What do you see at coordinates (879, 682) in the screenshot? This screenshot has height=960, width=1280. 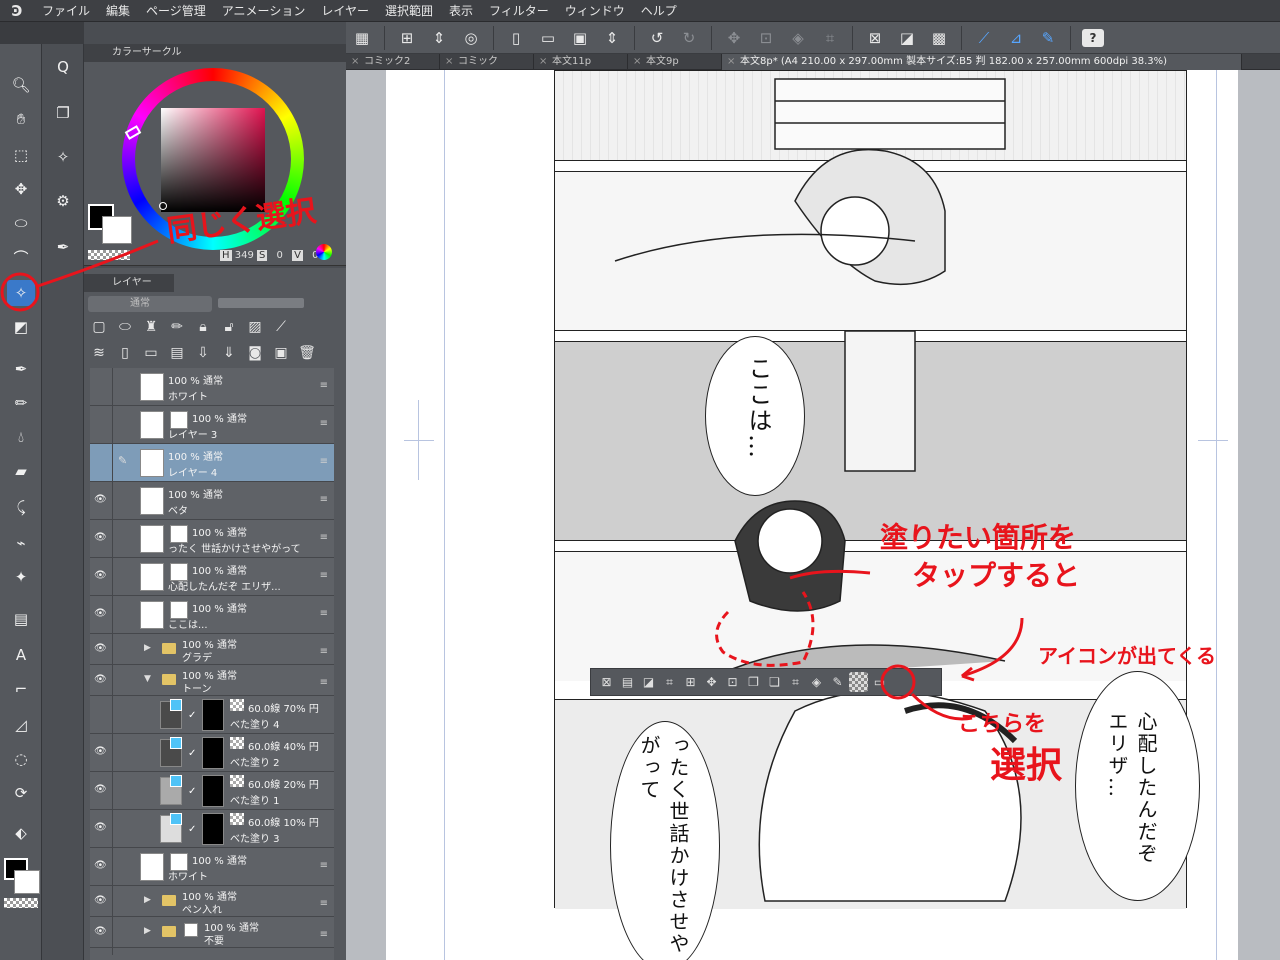 I see `ruler-icon: ▭` at bounding box center [879, 682].